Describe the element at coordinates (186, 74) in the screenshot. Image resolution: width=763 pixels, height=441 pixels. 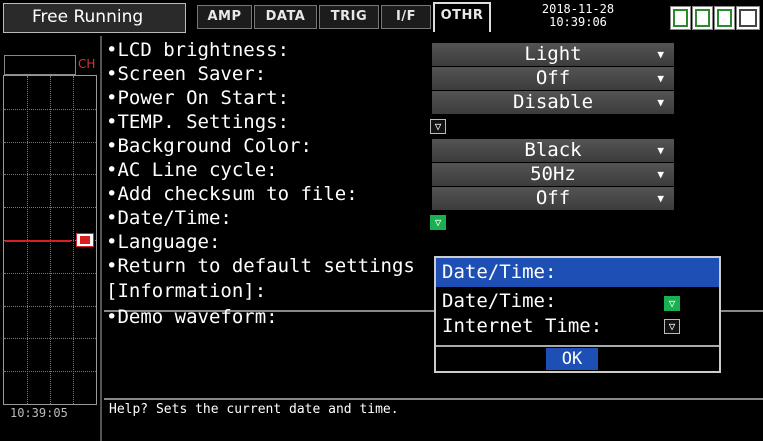
I see `setting-screen-saver-label: •Screen Saver:` at that location.